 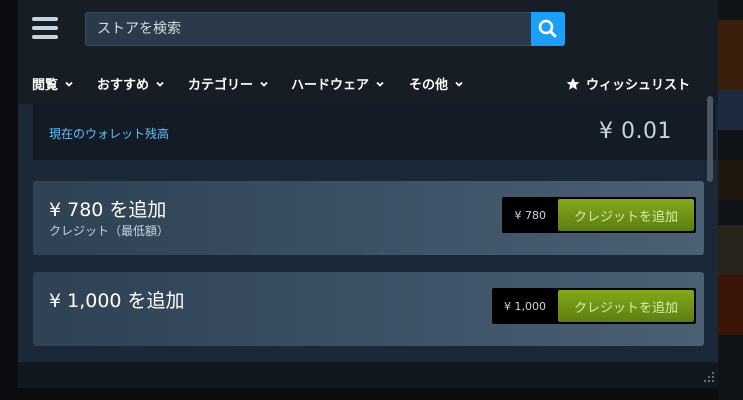 What do you see at coordinates (530, 215) in the screenshot?
I see `price-label: ¥ 780` at bounding box center [530, 215].